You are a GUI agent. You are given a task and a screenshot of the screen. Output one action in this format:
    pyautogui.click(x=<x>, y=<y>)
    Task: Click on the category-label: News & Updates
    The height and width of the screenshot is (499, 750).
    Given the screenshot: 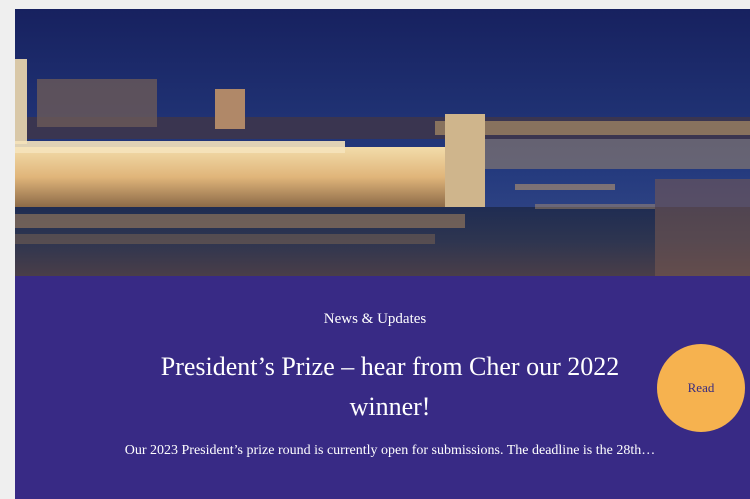 What is the action you would take?
    pyautogui.click(x=375, y=319)
    